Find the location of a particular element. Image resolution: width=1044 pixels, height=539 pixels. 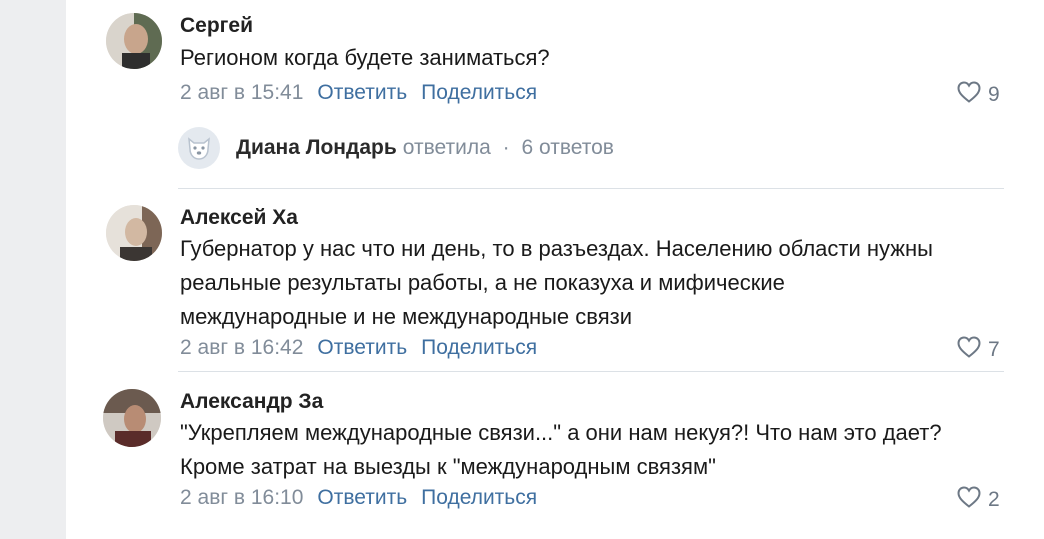

comment-author: Алексей Ха is located at coordinates (239, 218).